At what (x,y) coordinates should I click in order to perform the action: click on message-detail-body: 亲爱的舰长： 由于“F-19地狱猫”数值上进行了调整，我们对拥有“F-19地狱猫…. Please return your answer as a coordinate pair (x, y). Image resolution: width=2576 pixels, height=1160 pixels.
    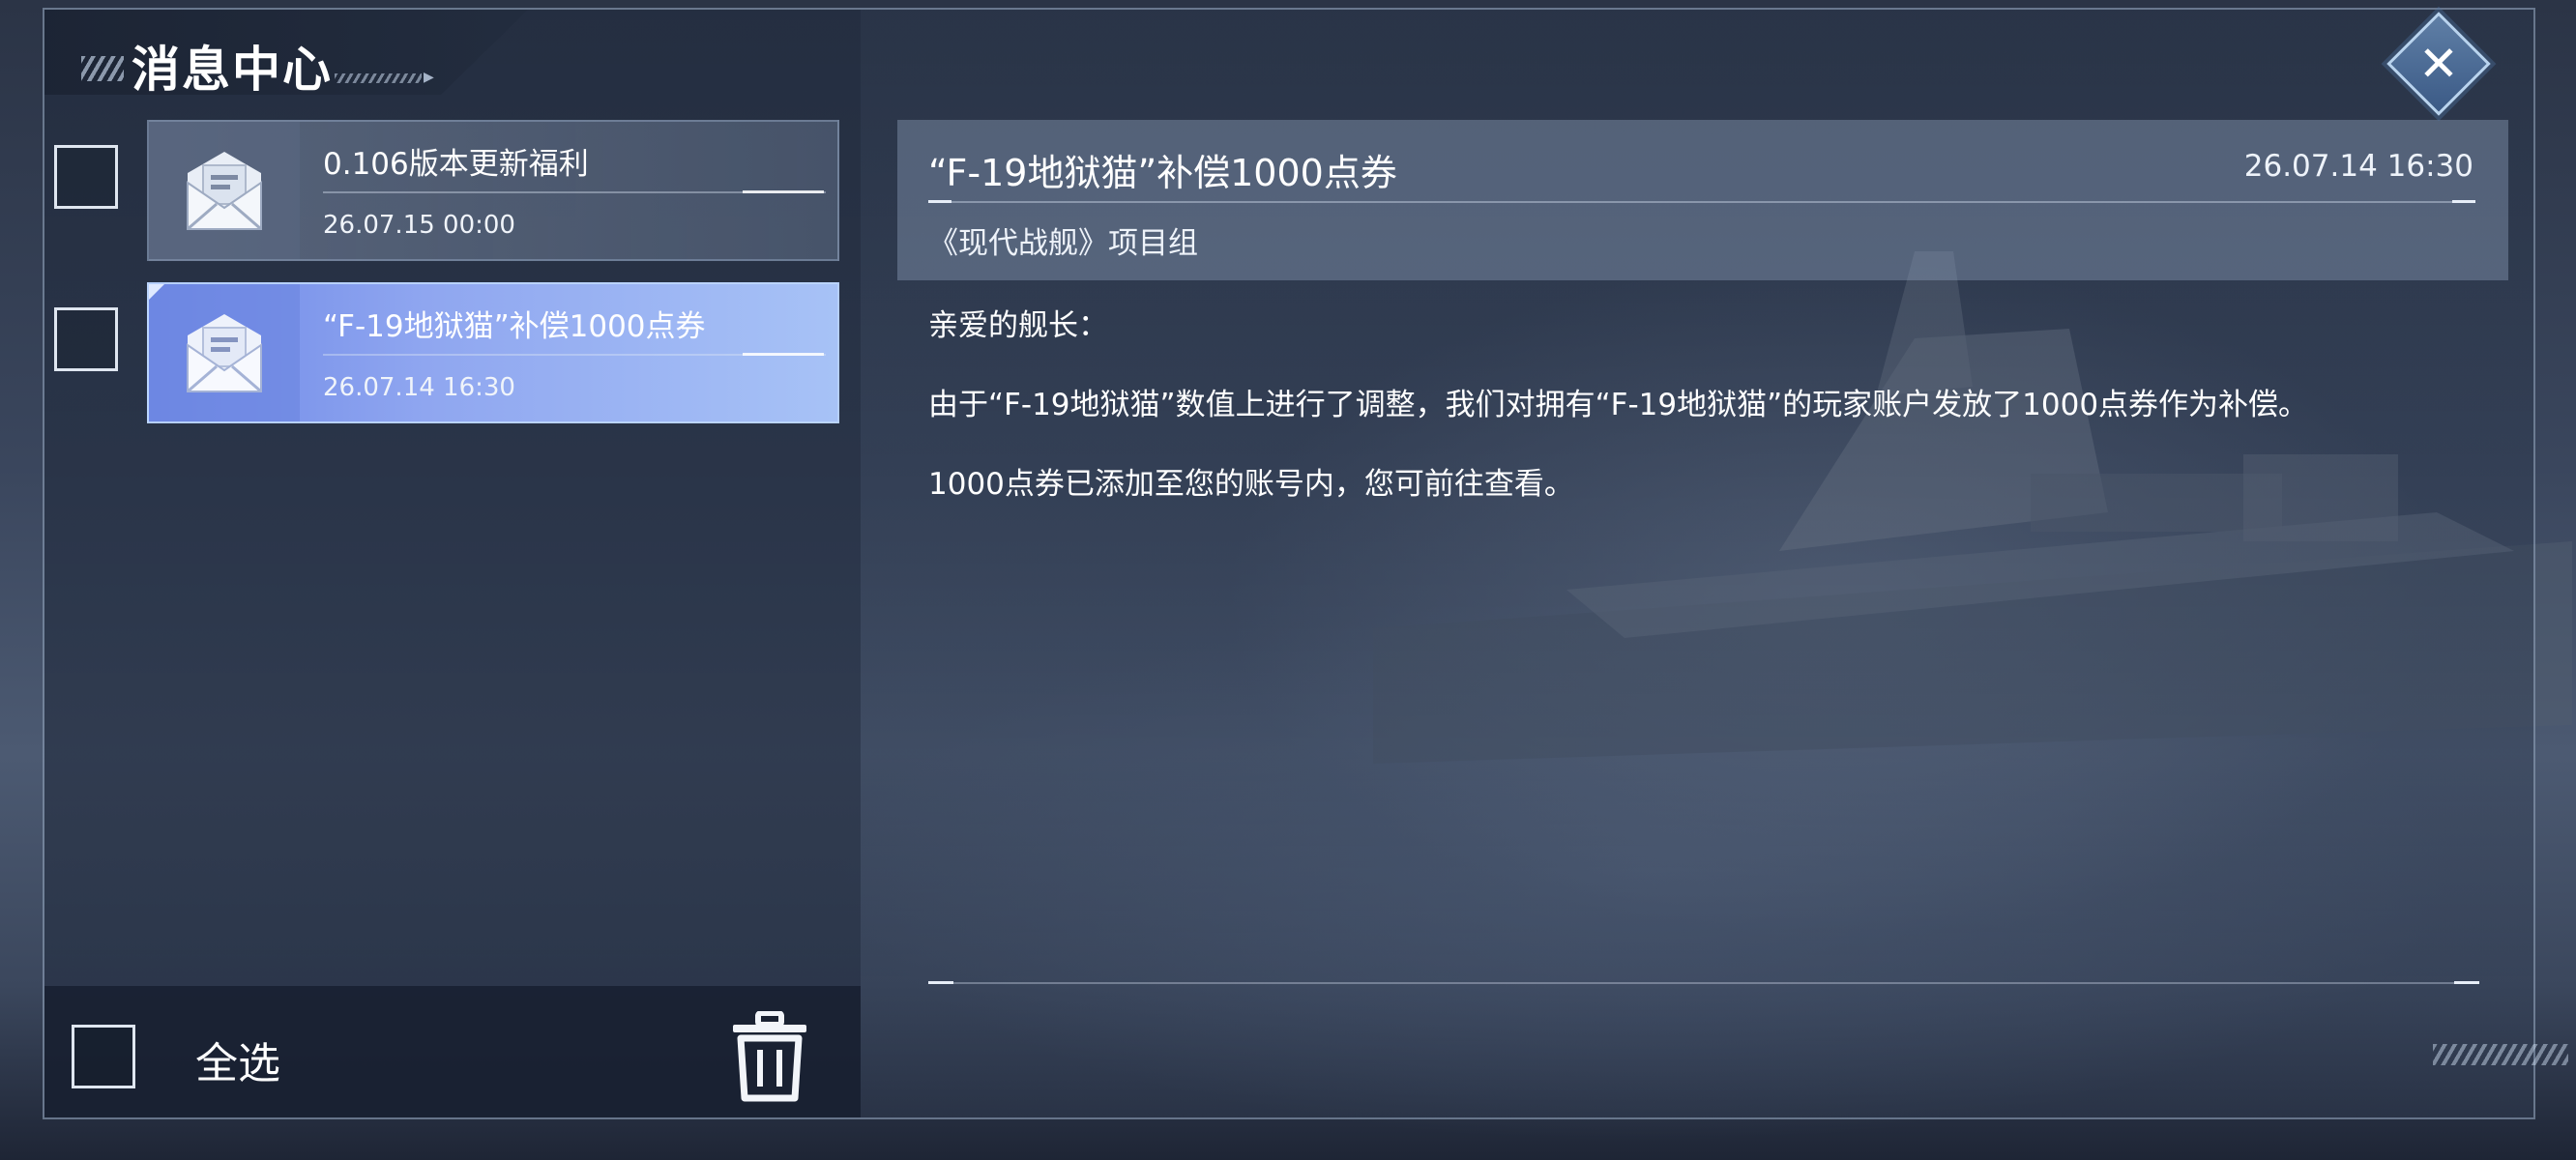
    Looking at the image, I should click on (1701, 424).